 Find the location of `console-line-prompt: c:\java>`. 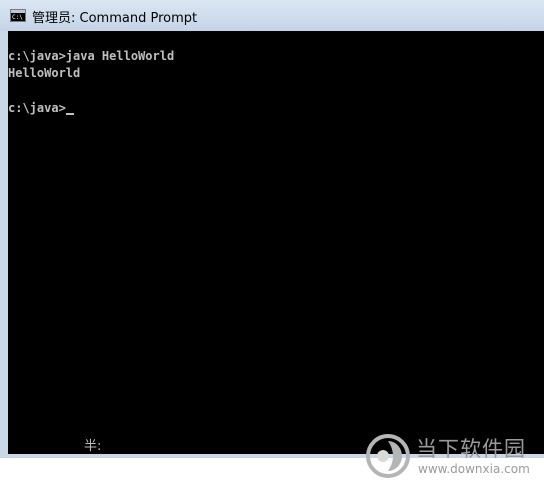

console-line-prompt: c:\java> is located at coordinates (41, 108).